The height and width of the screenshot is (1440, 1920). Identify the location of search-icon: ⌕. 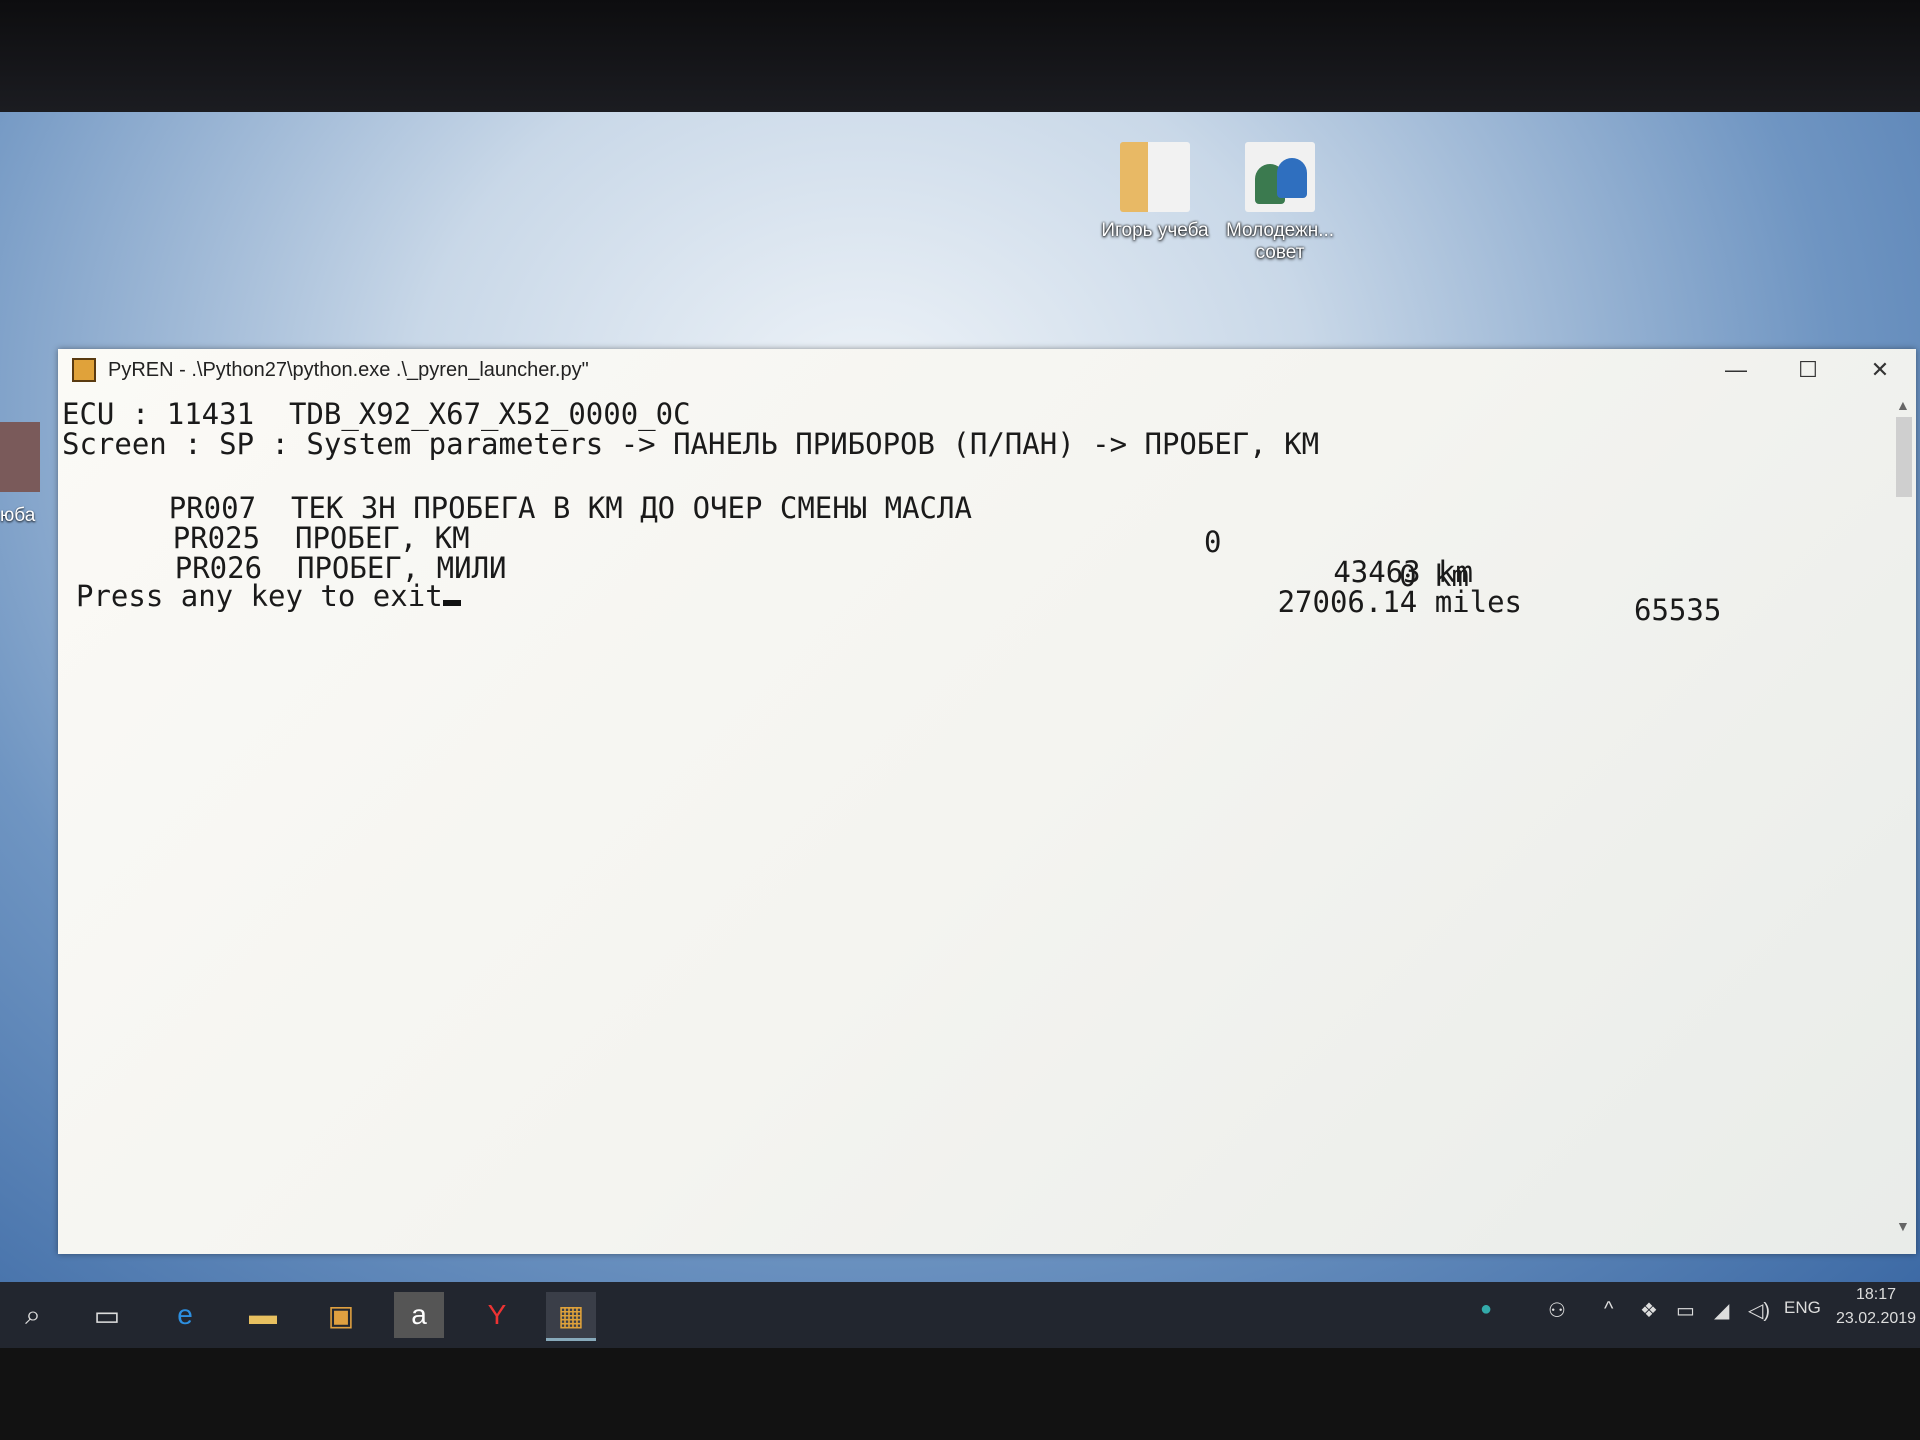
(33, 1315).